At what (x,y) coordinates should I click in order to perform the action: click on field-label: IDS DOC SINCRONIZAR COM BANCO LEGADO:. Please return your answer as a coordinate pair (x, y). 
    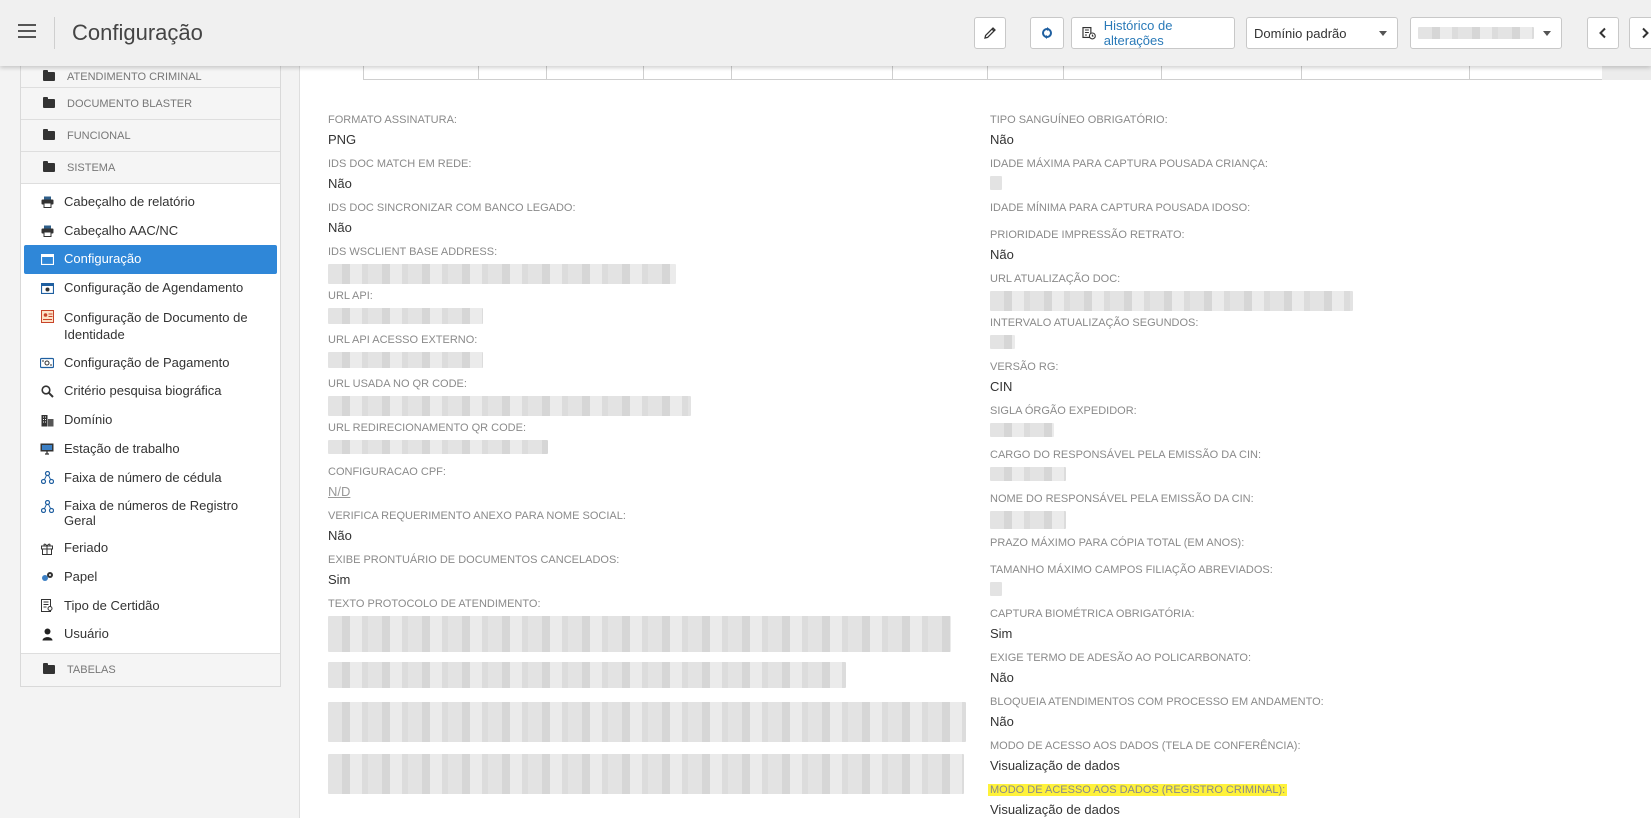
    Looking at the image, I should click on (452, 208).